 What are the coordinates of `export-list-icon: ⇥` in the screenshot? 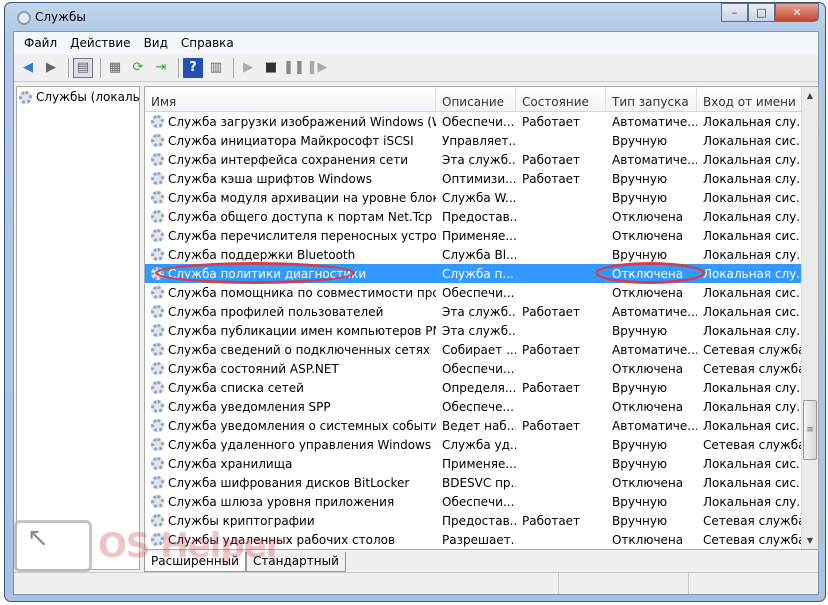 It's located at (161, 68).